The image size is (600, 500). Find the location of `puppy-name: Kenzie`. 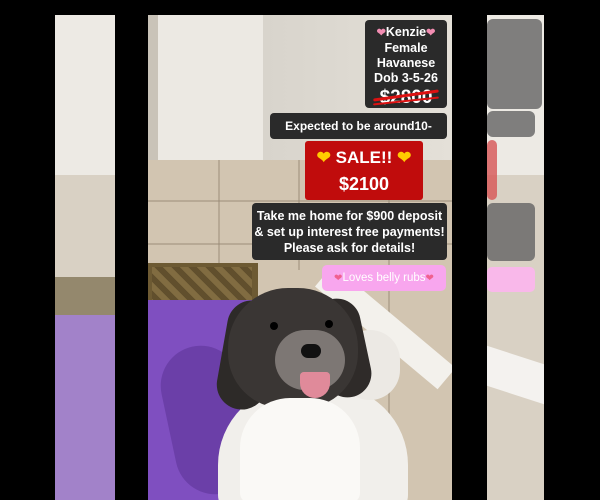

puppy-name: Kenzie is located at coordinates (406, 32).